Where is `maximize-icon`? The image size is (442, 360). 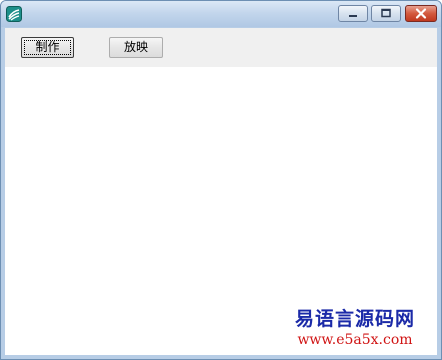
maximize-icon is located at coordinates (386, 13).